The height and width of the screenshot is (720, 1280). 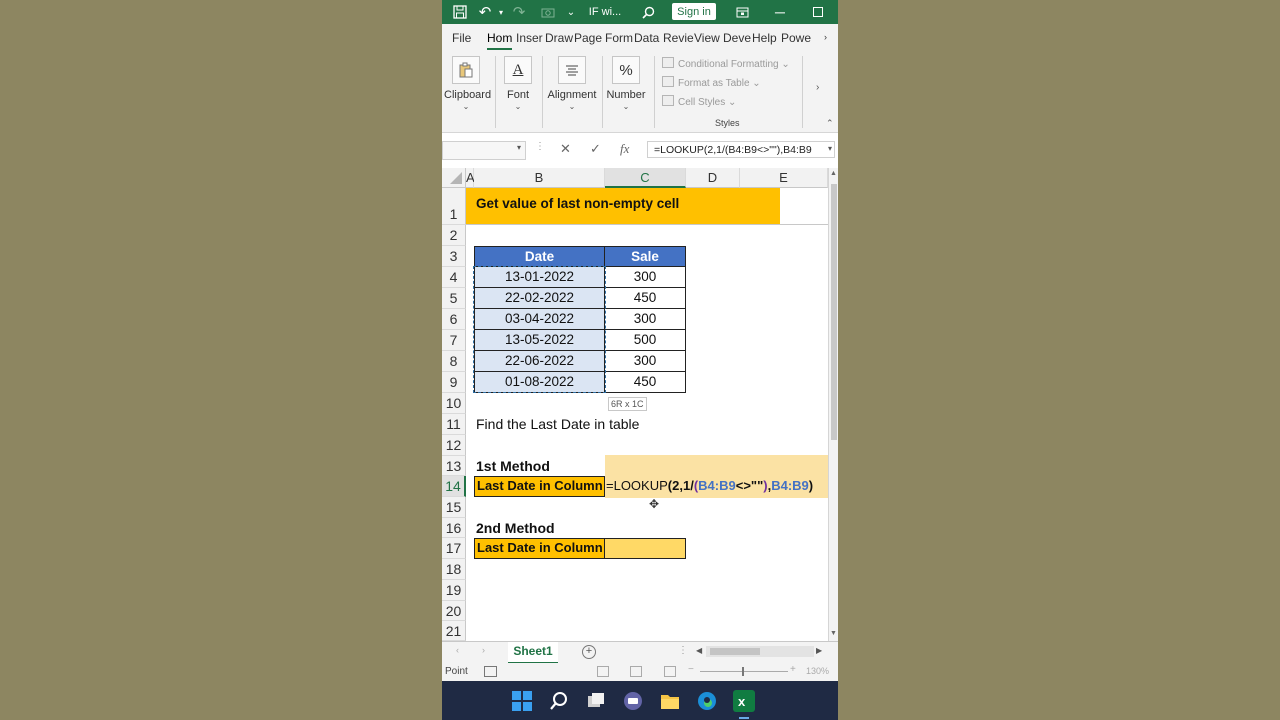 What do you see at coordinates (484, 150) in the screenshot?
I see `name-box: ▾` at bounding box center [484, 150].